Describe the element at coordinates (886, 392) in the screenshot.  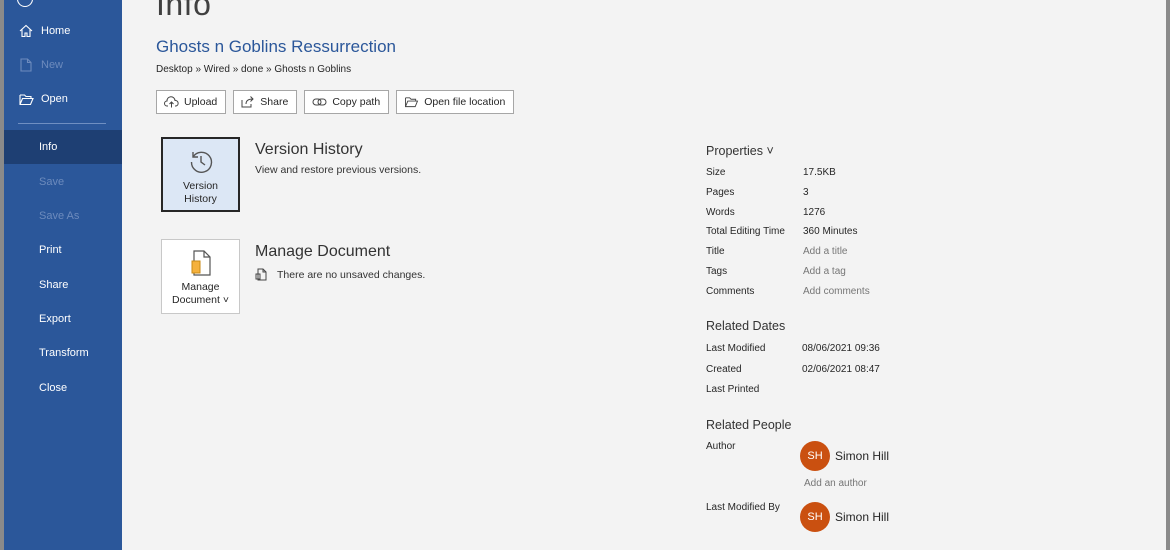
I see `date-last-printed: Last Printed` at that location.